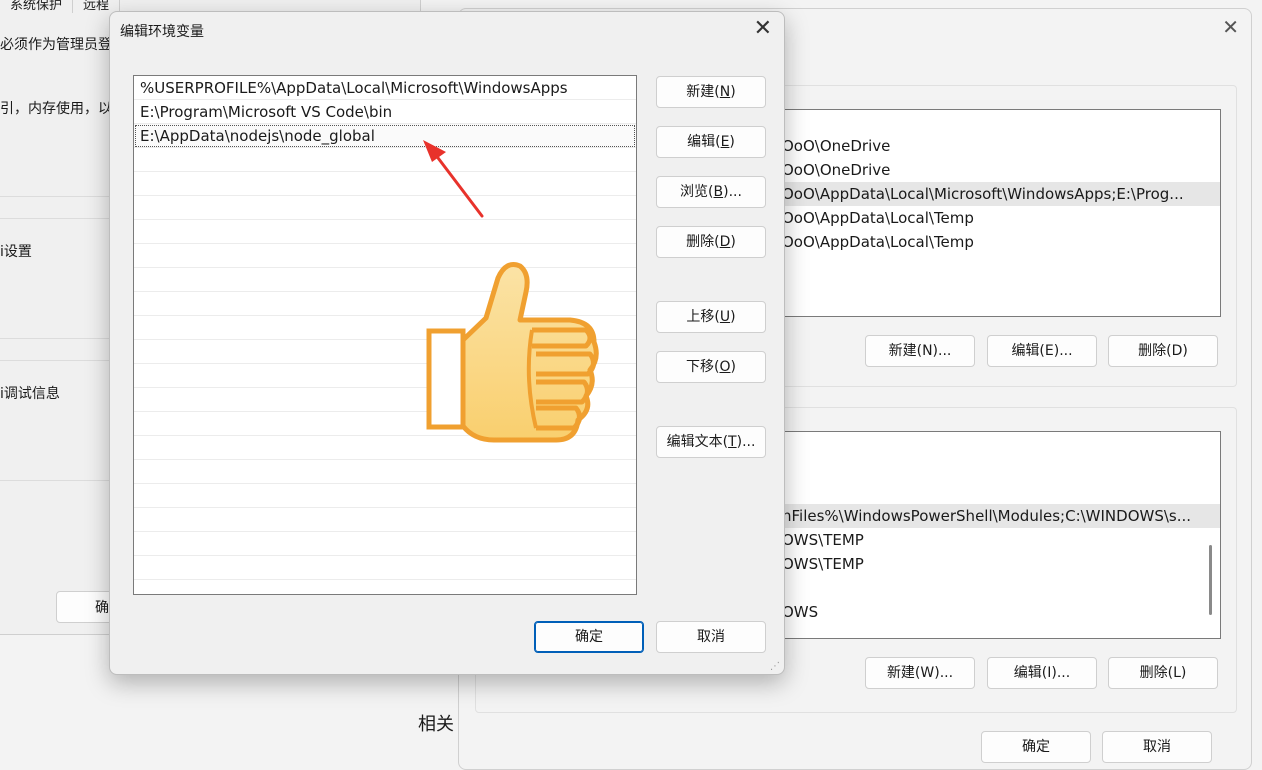 The height and width of the screenshot is (770, 1262). I want to click on system-delete-button: 删除(L), so click(1163, 673).